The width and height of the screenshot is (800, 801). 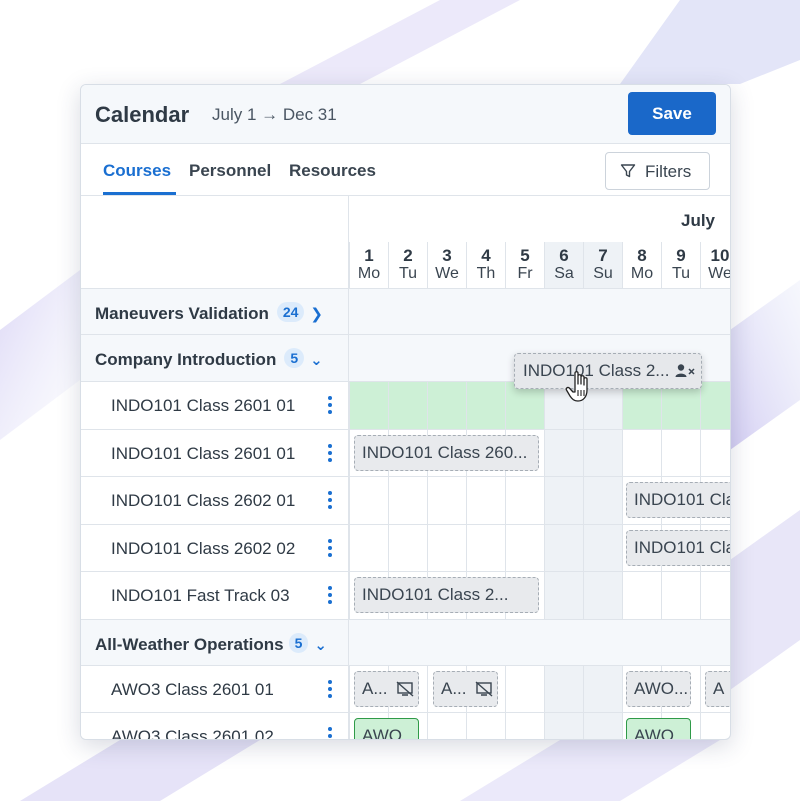 I want to click on day-header: 6 Sa, so click(x=563, y=265).